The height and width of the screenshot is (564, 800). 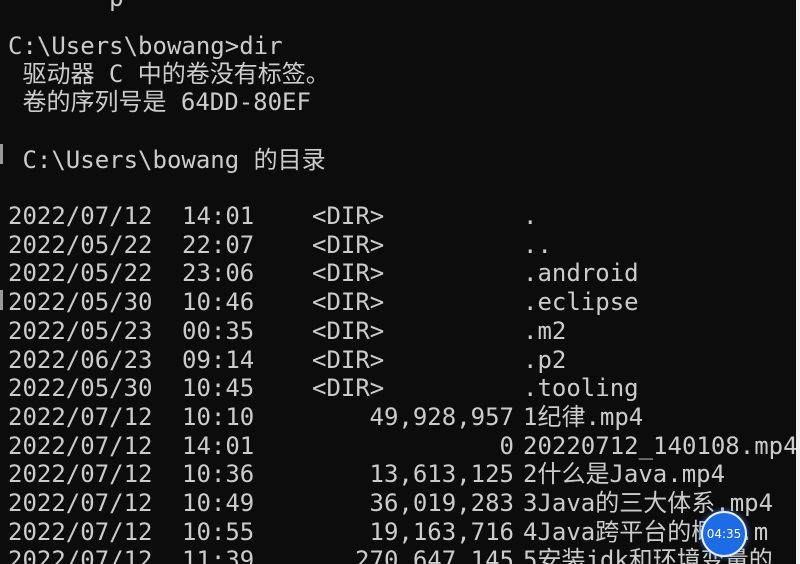 I want to click on entry-time: 10:49, so click(x=218, y=503).